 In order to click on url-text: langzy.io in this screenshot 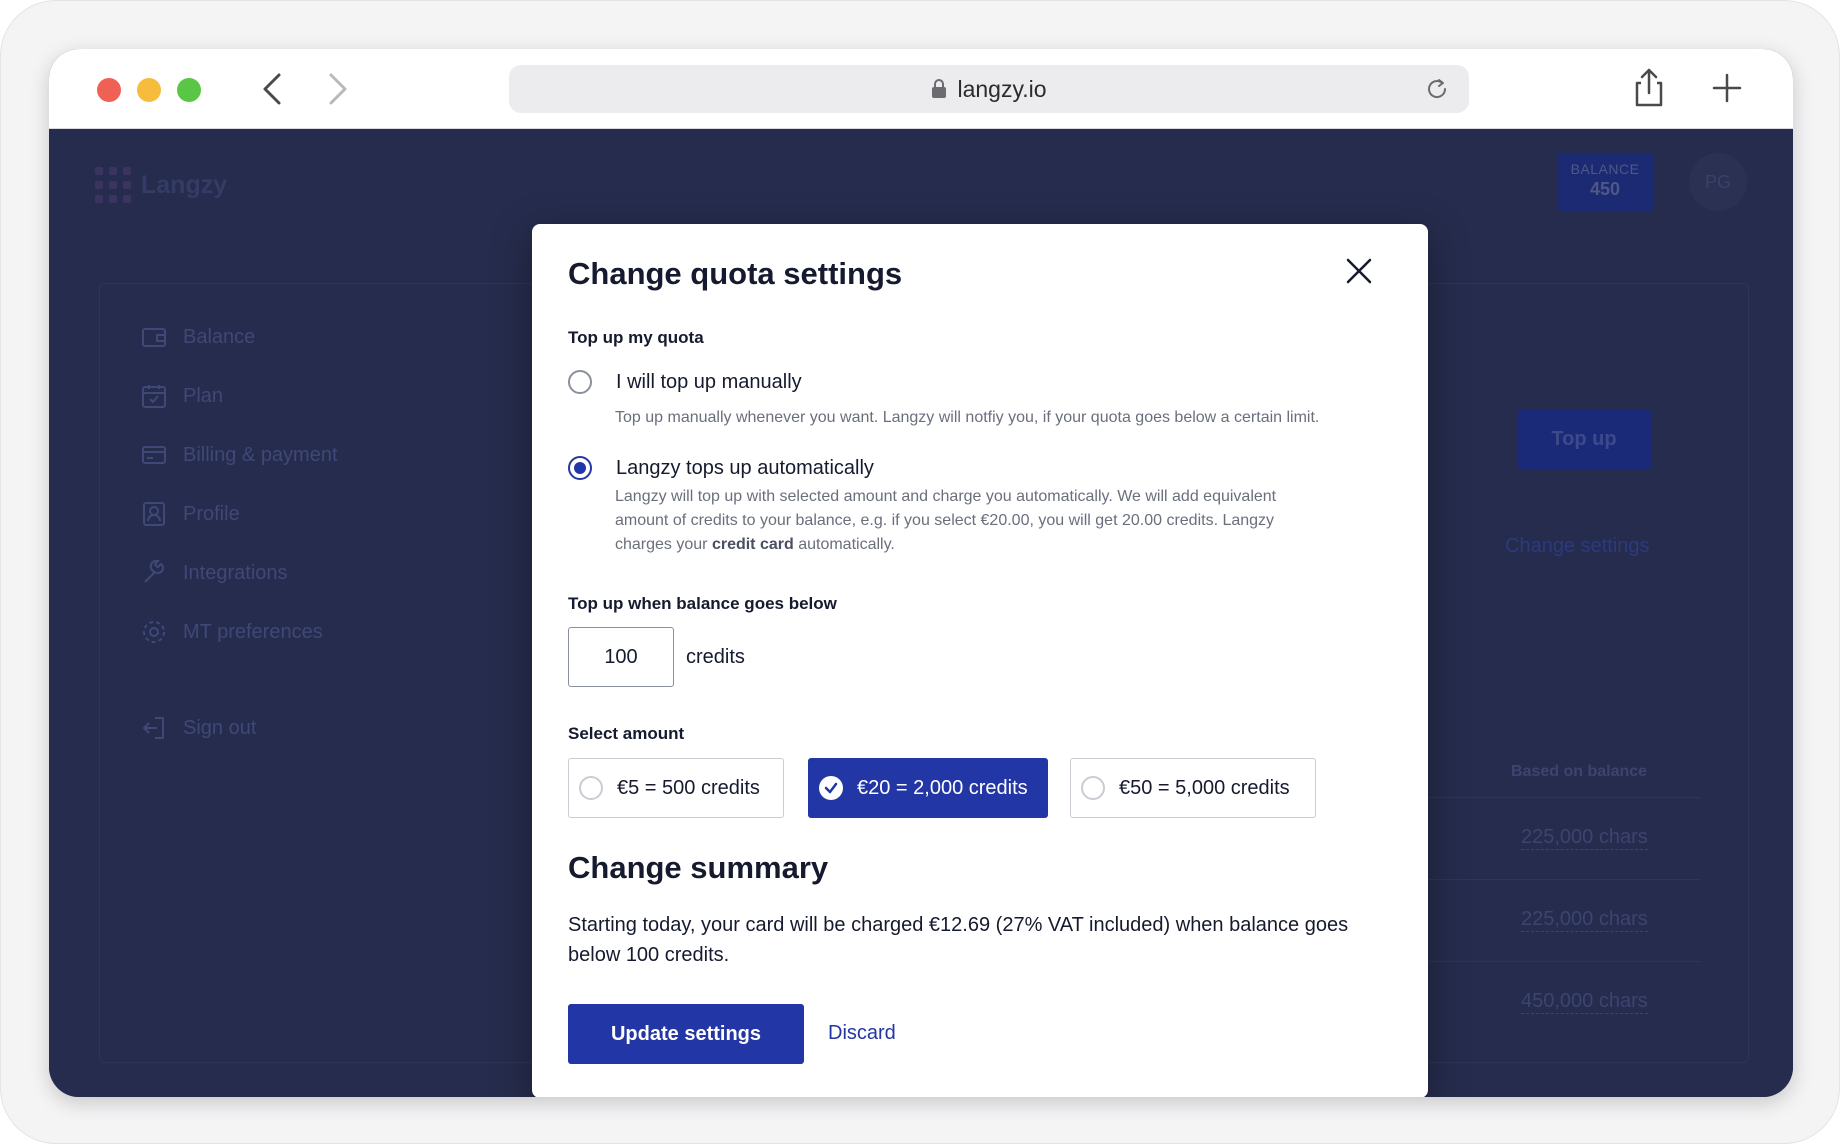, I will do `click(1002, 88)`.